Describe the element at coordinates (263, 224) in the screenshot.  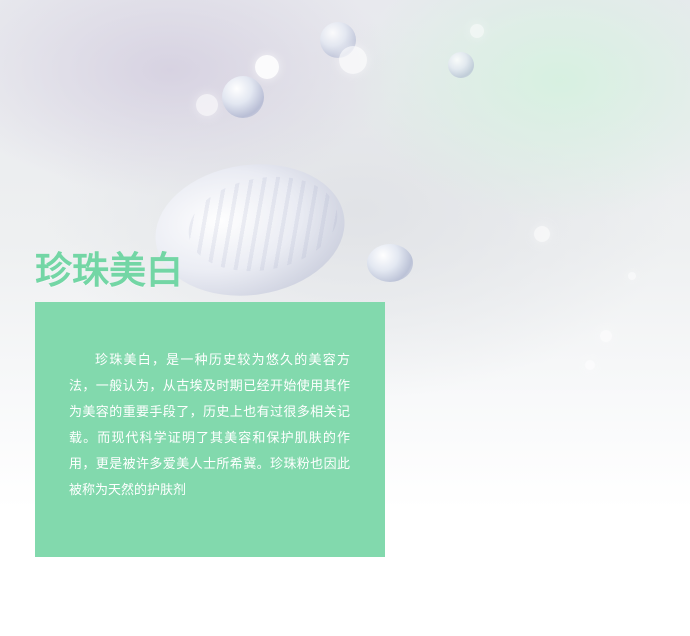
I see `shell-ridge-texture` at that location.